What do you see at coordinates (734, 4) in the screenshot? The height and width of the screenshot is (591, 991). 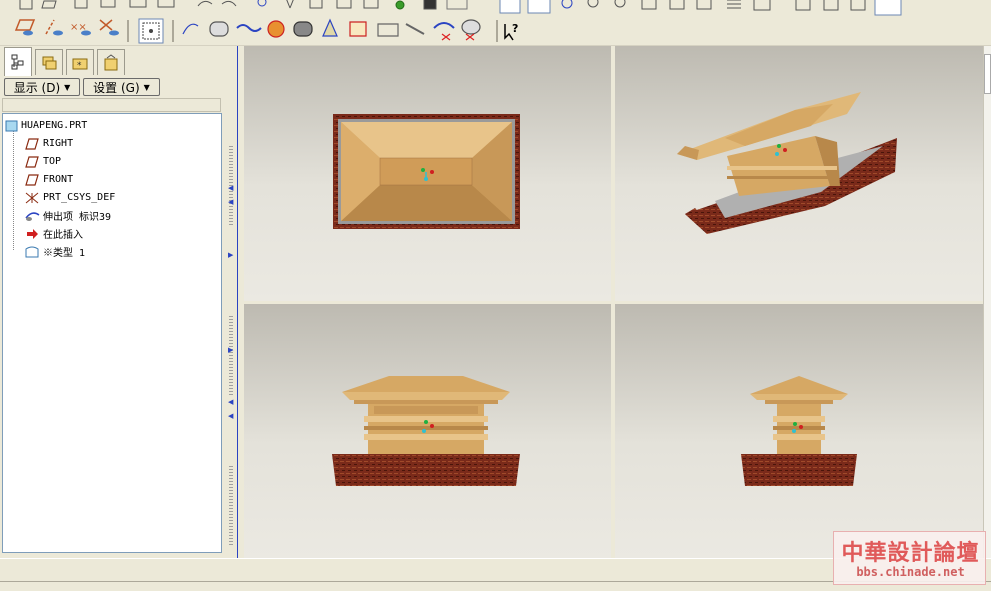 I see `saved-views-icon` at bounding box center [734, 4].